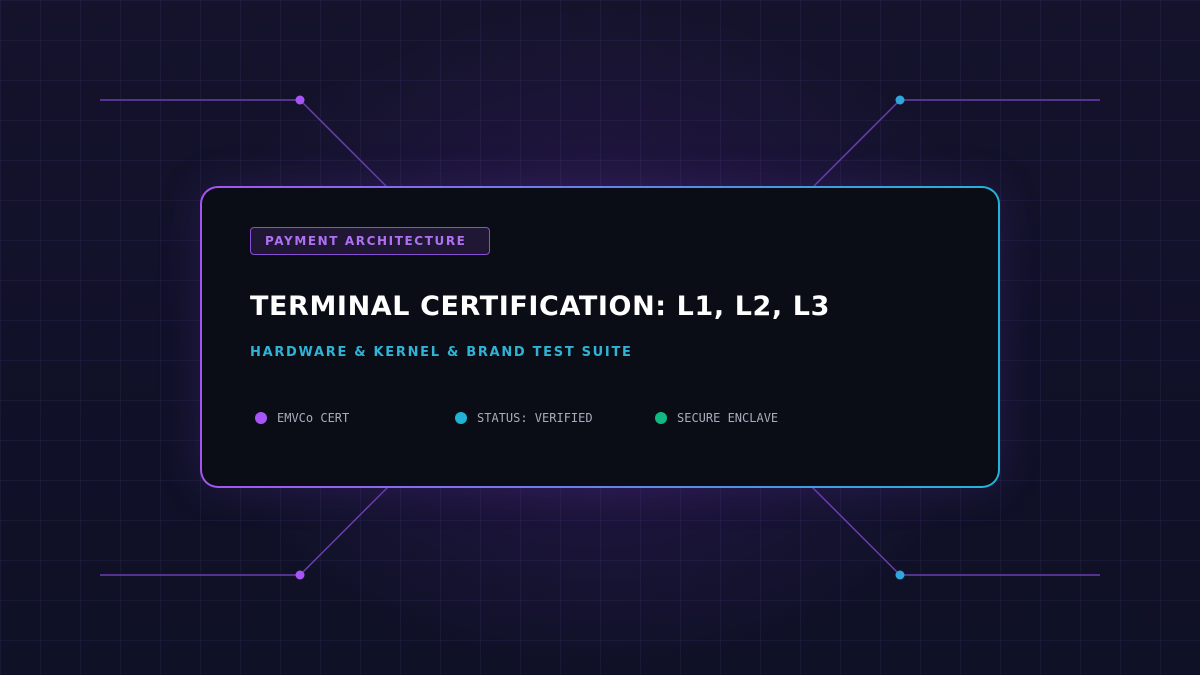 This screenshot has width=1200, height=675. Describe the element at coordinates (370, 241) in the screenshot. I see `category-badge: PAYMENT ARCHITECTURE` at that location.